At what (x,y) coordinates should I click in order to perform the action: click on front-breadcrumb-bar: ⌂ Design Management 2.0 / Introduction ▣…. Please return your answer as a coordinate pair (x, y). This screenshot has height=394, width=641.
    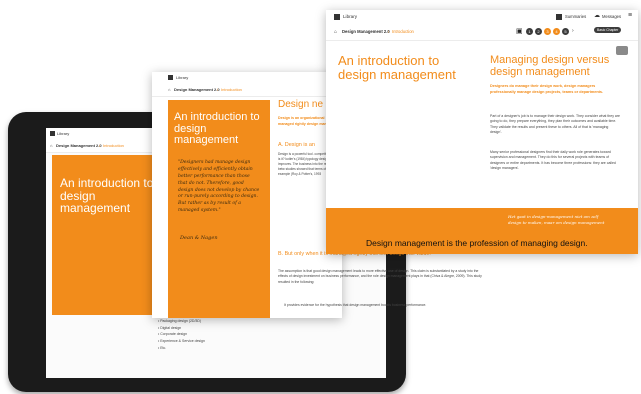
    Looking at the image, I should click on (482, 32).